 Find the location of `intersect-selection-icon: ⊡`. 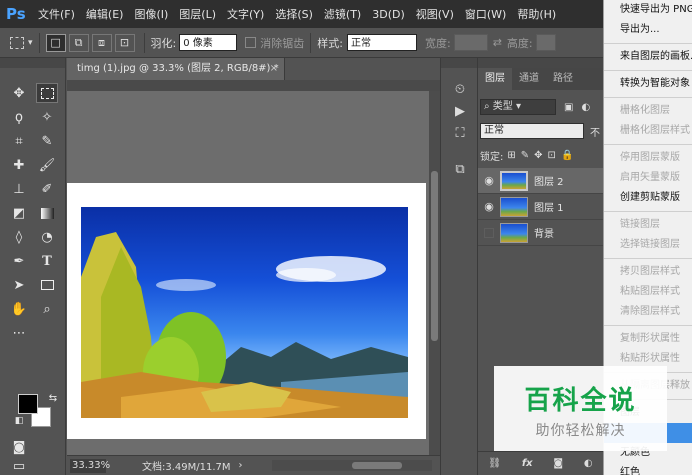

intersect-selection-icon: ⊡ is located at coordinates (124, 42).